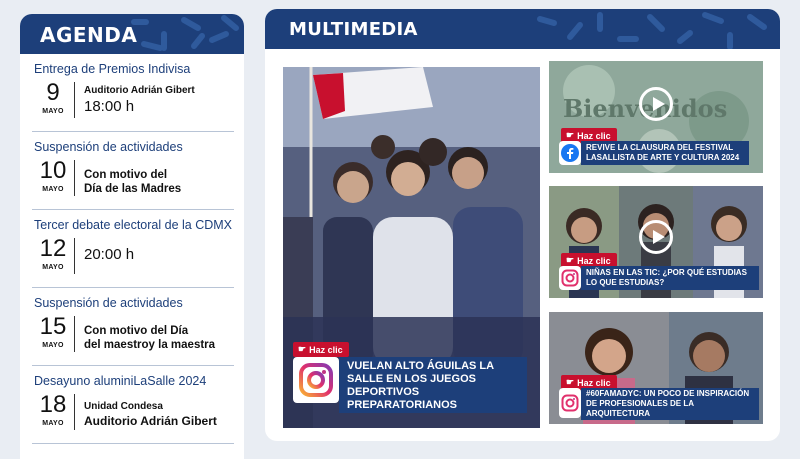 This screenshot has width=800, height=459. I want to click on event-day: 18, so click(53, 404).